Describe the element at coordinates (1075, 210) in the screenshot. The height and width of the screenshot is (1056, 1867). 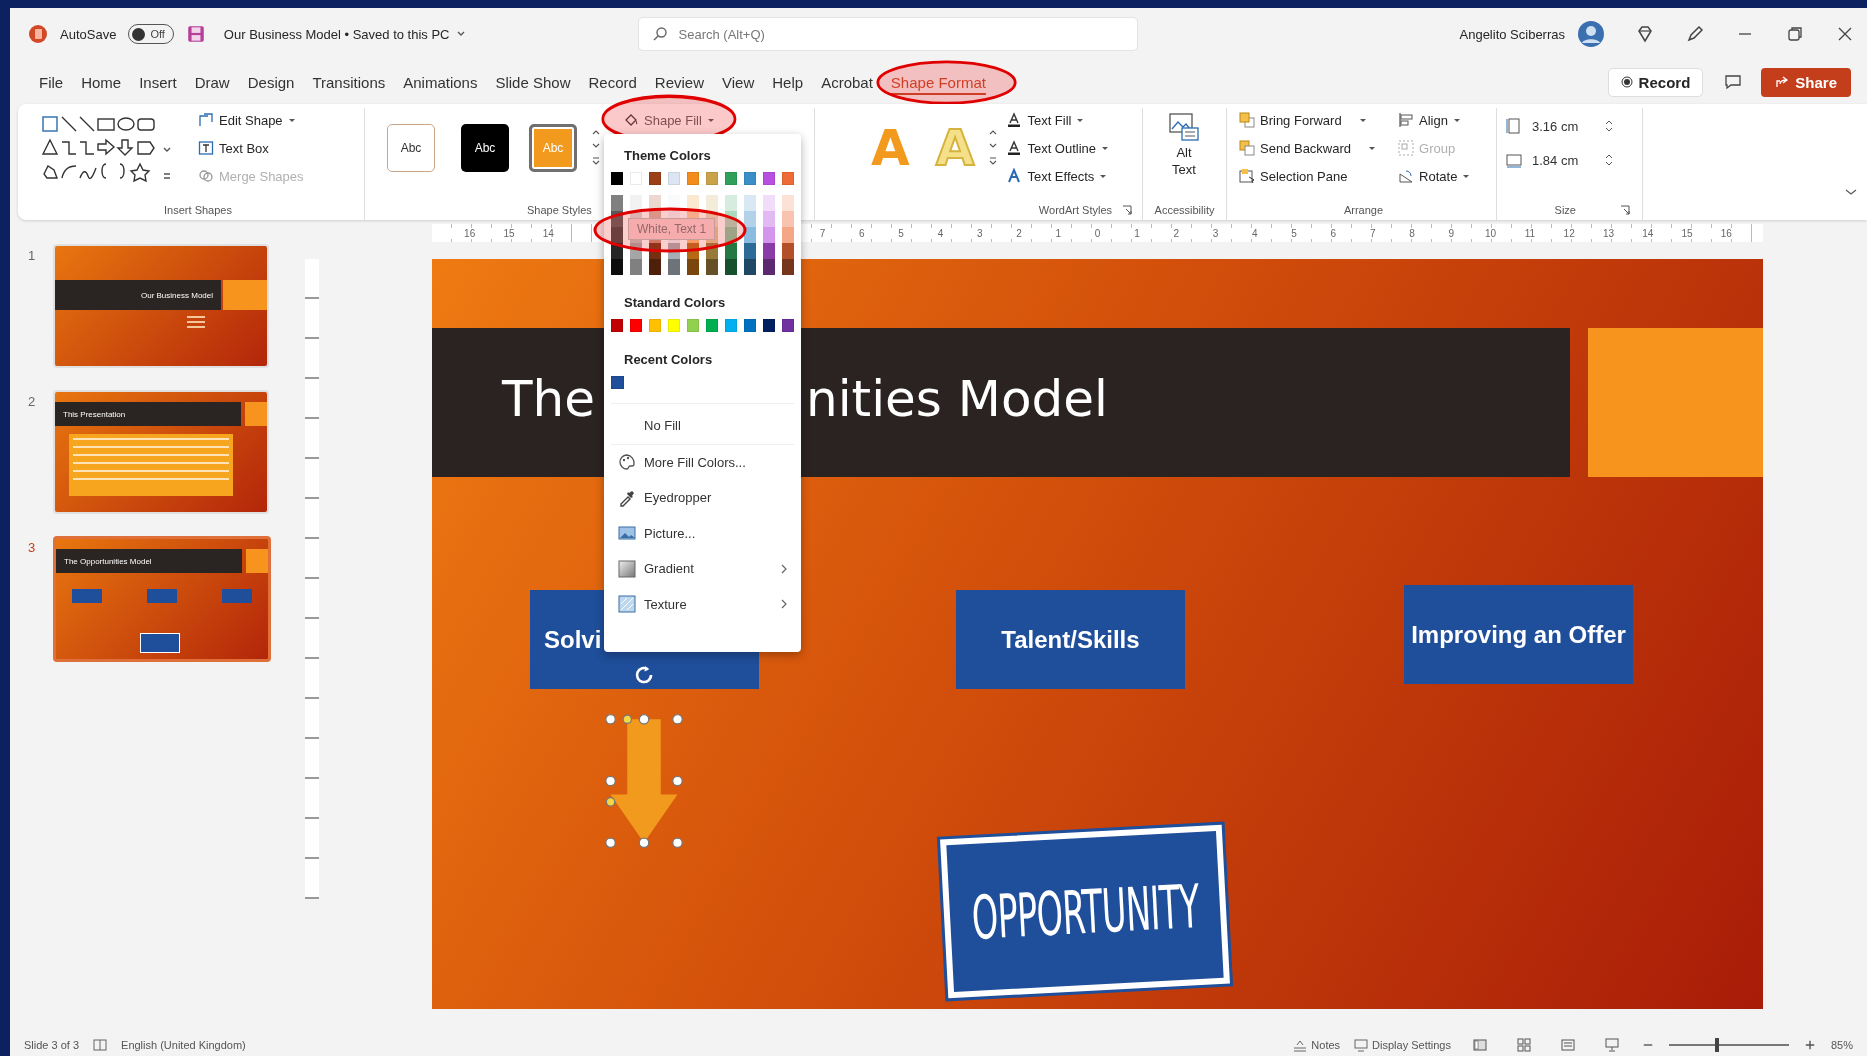
I see `group-label: WordArt Styles` at that location.